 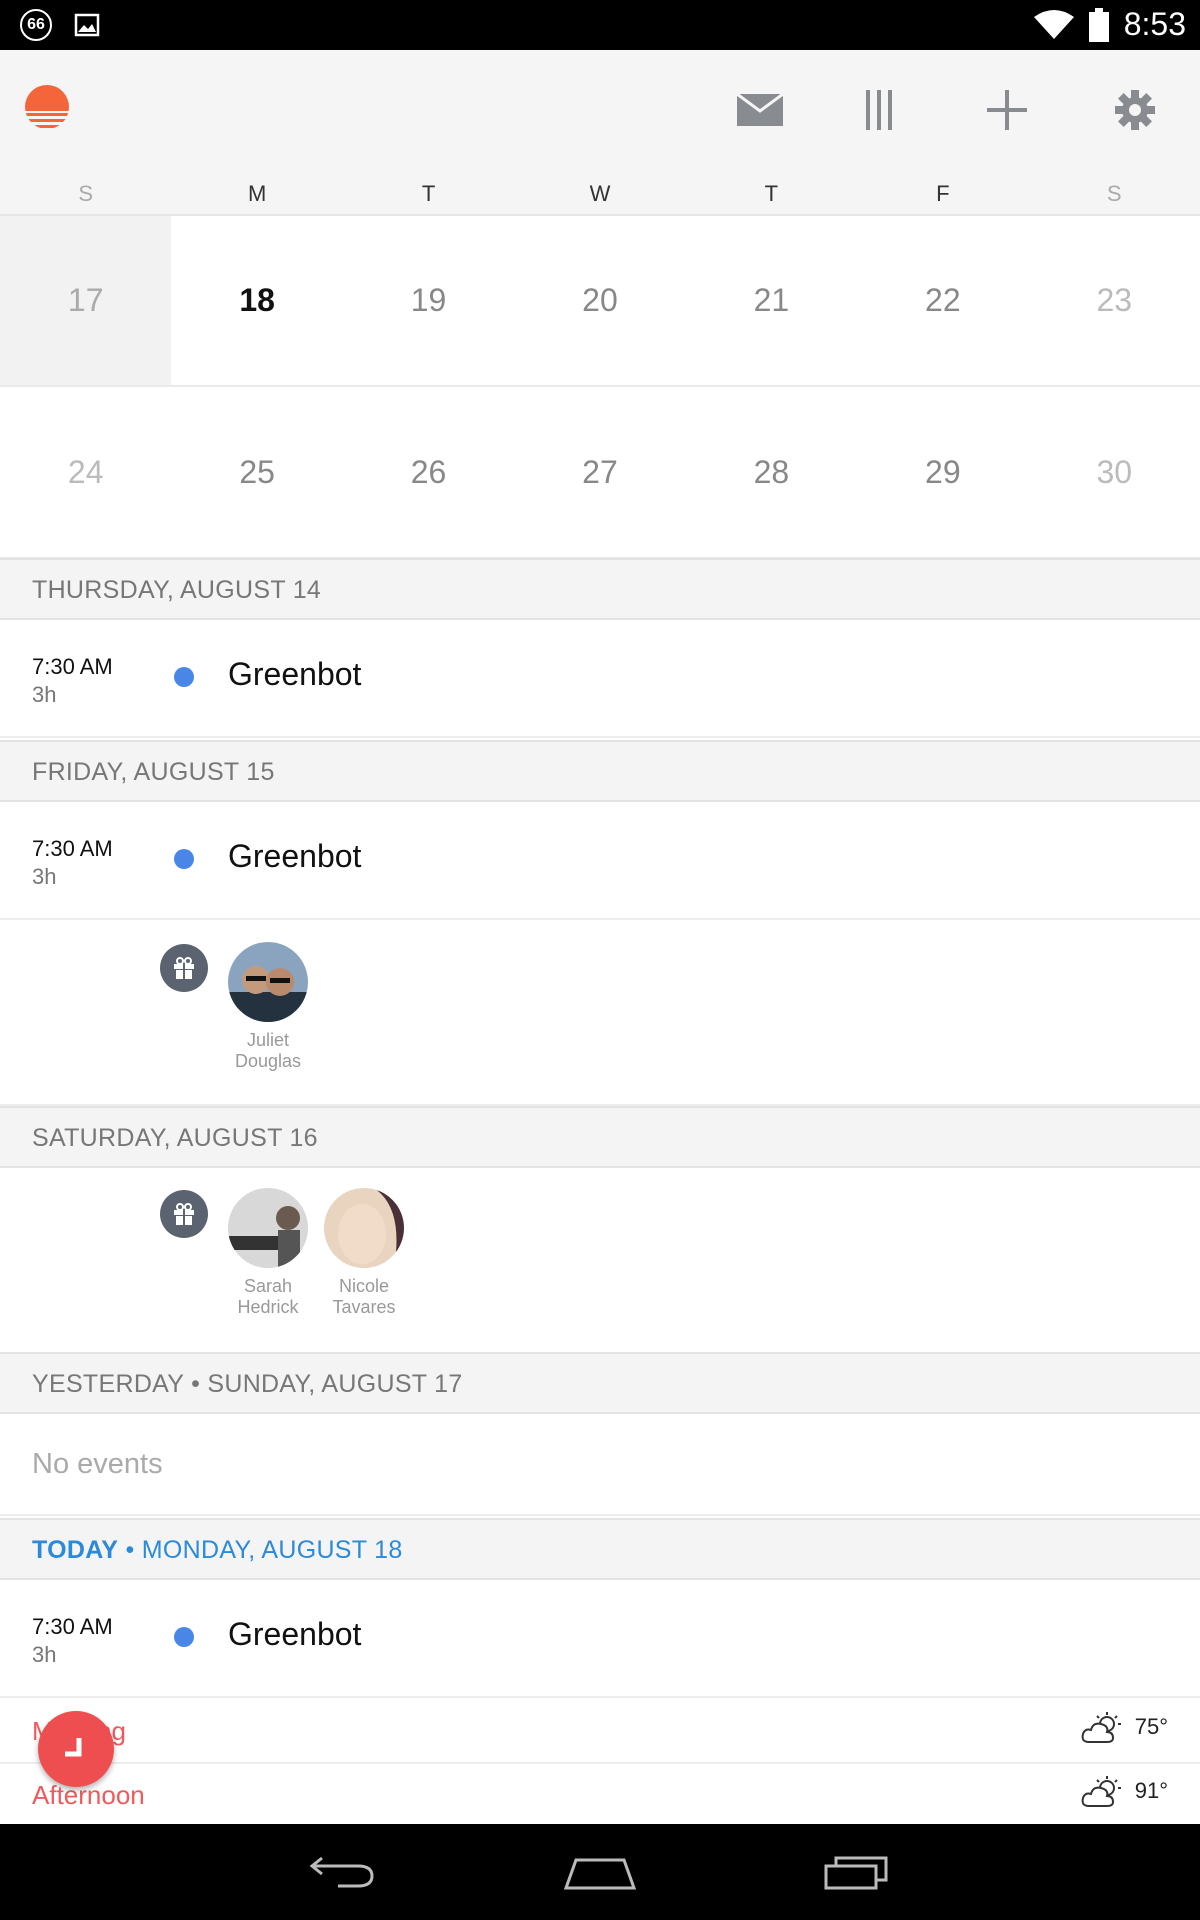 I want to click on columns-button, so click(x=879, y=110).